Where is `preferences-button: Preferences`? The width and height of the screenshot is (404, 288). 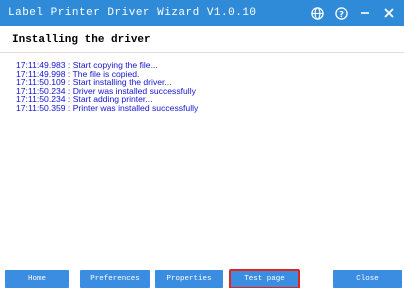 preferences-button: Preferences is located at coordinates (115, 279).